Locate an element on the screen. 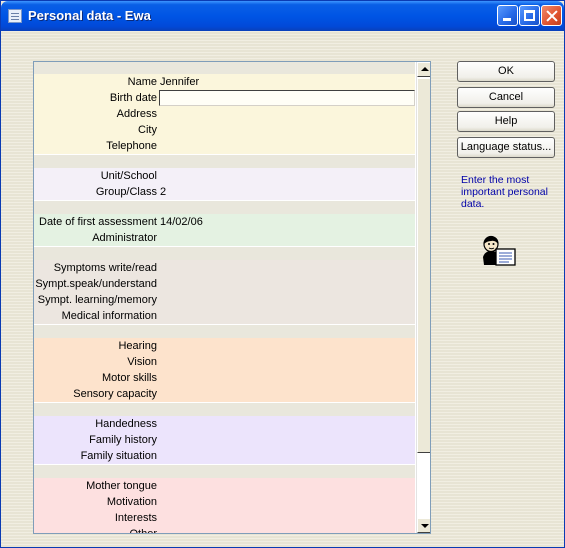 The height and width of the screenshot is (548, 565). field-label: Other is located at coordinates (96, 529).